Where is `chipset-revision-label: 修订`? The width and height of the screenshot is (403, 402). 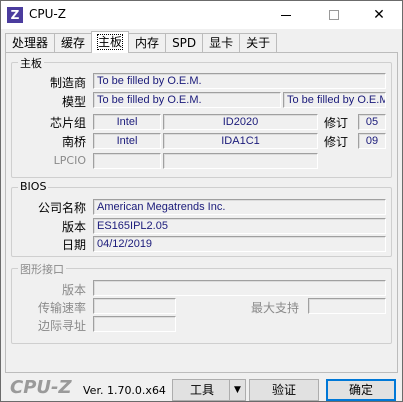 chipset-revision-label: 修订 is located at coordinates (336, 123).